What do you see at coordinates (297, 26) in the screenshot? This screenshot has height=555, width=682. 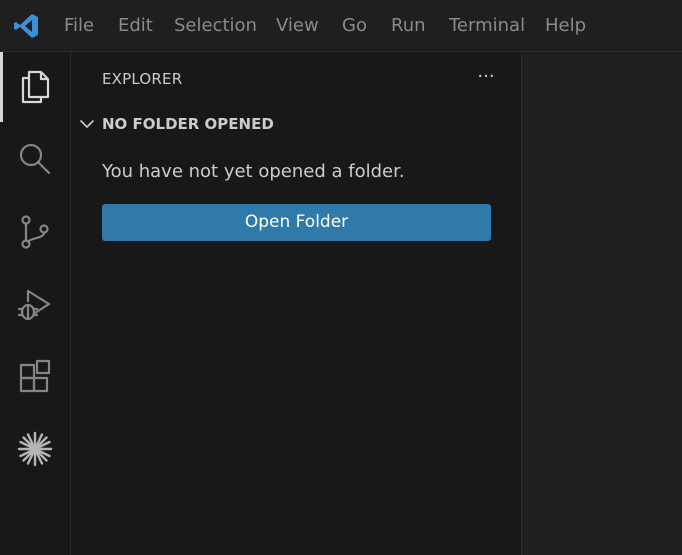 I see `menu-view: View` at bounding box center [297, 26].